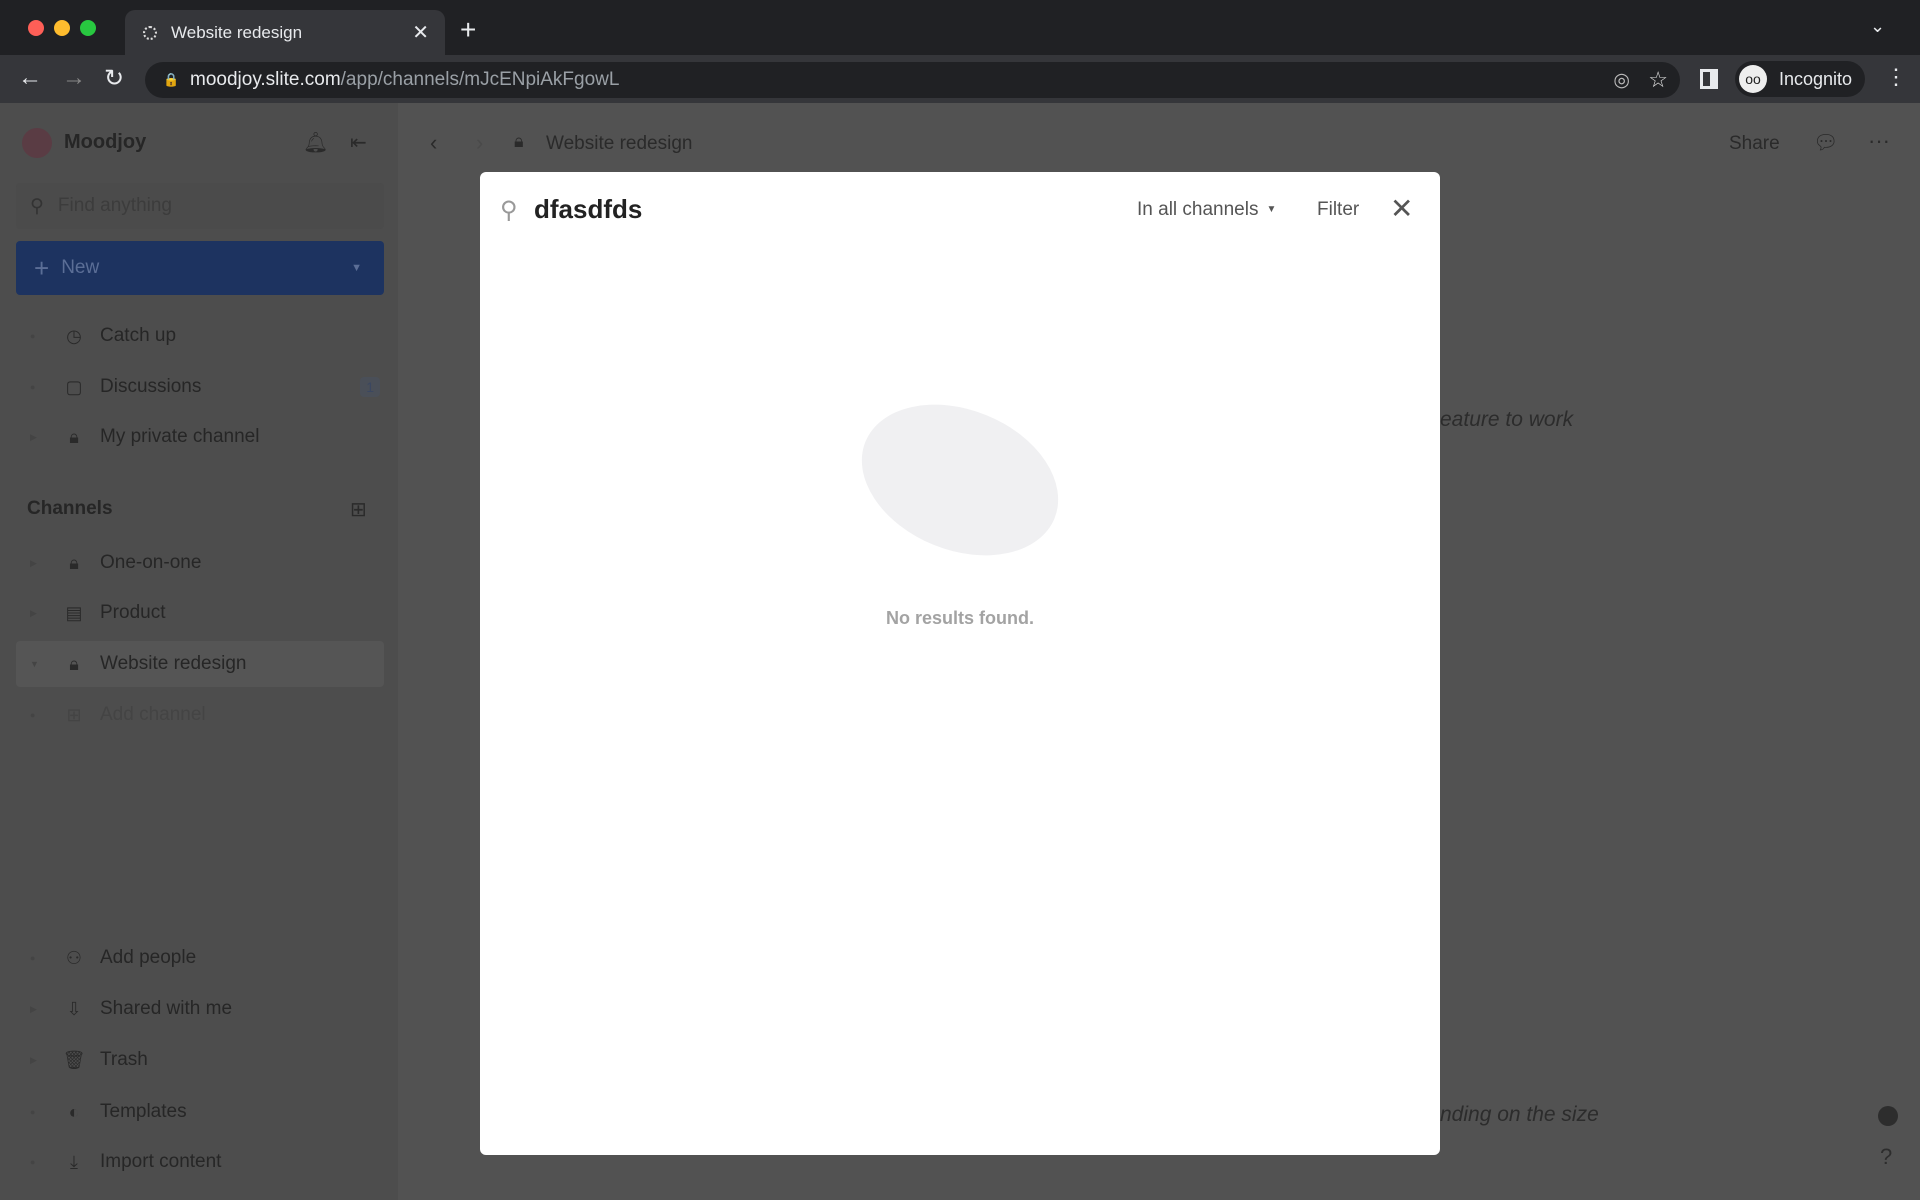 The width and height of the screenshot is (1920, 1200). I want to click on sidebar-item-label: One-on-one, so click(151, 562).